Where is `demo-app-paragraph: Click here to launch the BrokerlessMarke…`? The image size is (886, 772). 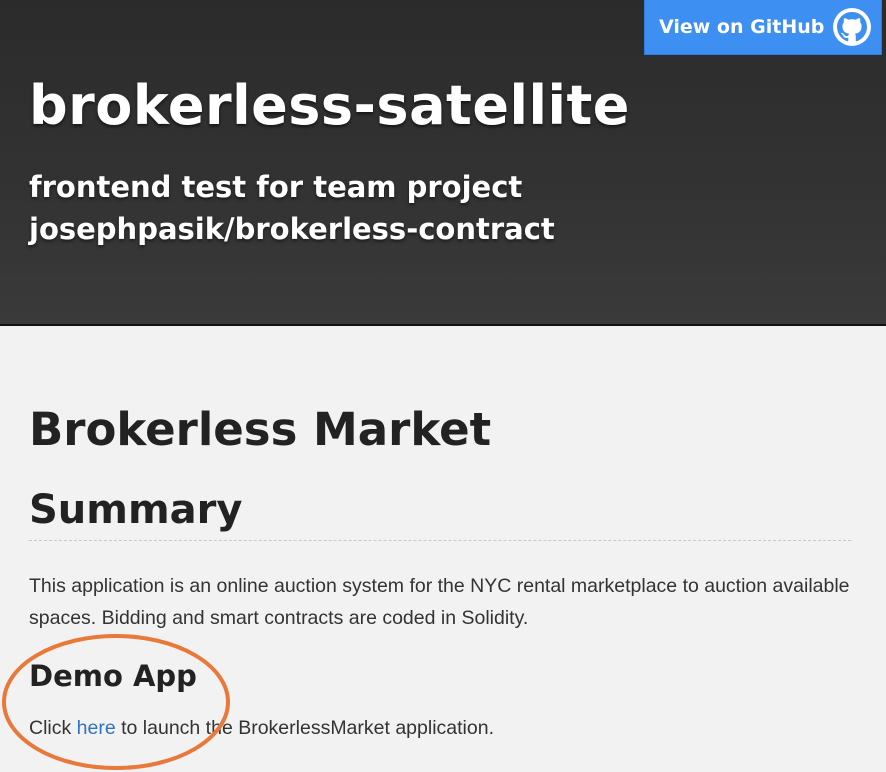
demo-app-paragraph: Click here to launch the BrokerlessMarke… is located at coordinates (261, 728).